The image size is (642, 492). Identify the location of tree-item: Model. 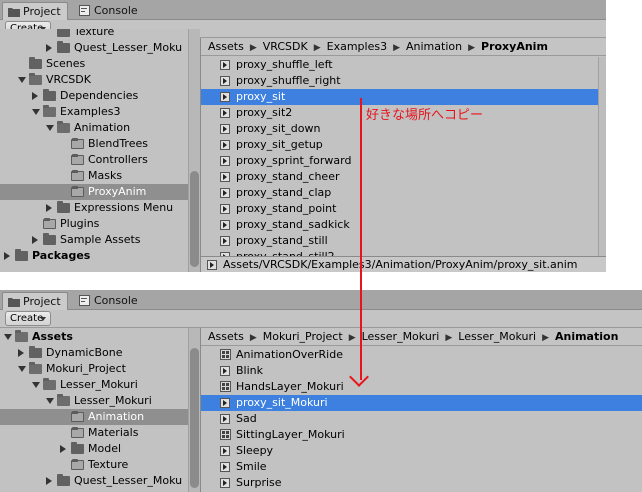
(94, 449).